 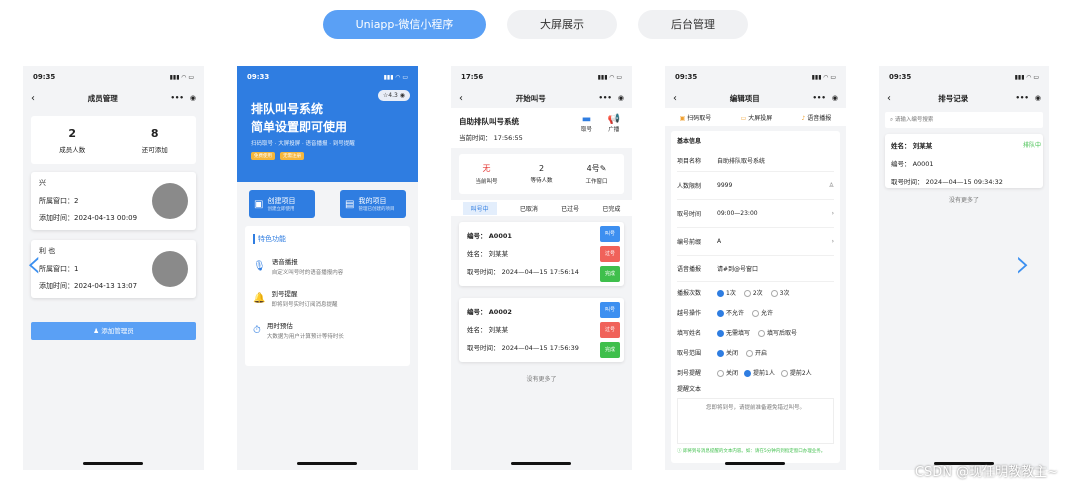 What do you see at coordinates (764, 373) in the screenshot?
I see `radio-label: 提前1人` at bounding box center [764, 373].